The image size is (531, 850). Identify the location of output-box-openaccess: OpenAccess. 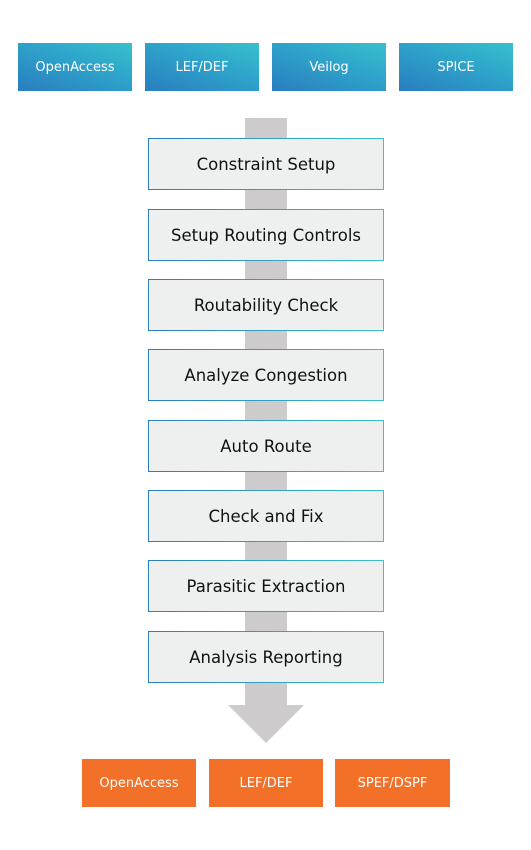
(139, 783).